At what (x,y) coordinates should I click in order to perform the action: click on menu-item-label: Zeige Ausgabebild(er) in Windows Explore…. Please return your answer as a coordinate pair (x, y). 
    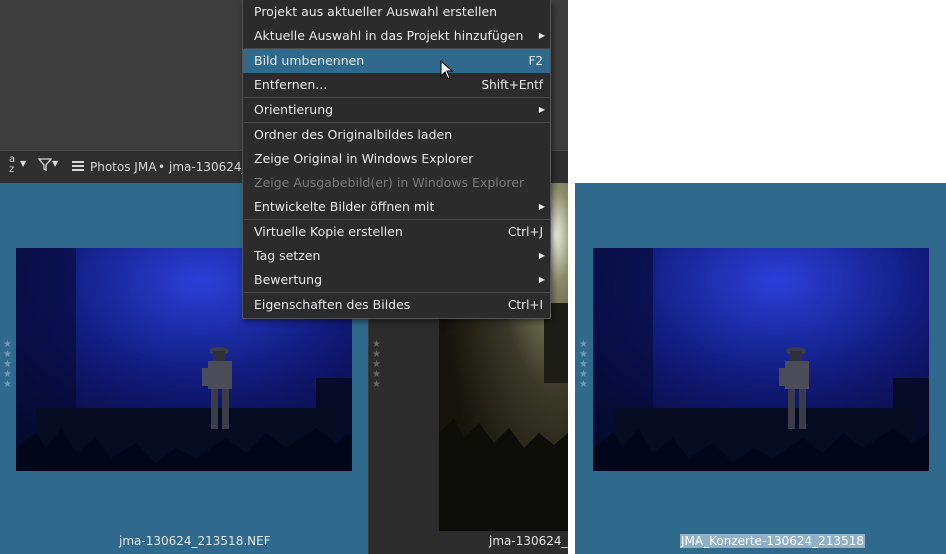
    Looking at the image, I should click on (389, 182).